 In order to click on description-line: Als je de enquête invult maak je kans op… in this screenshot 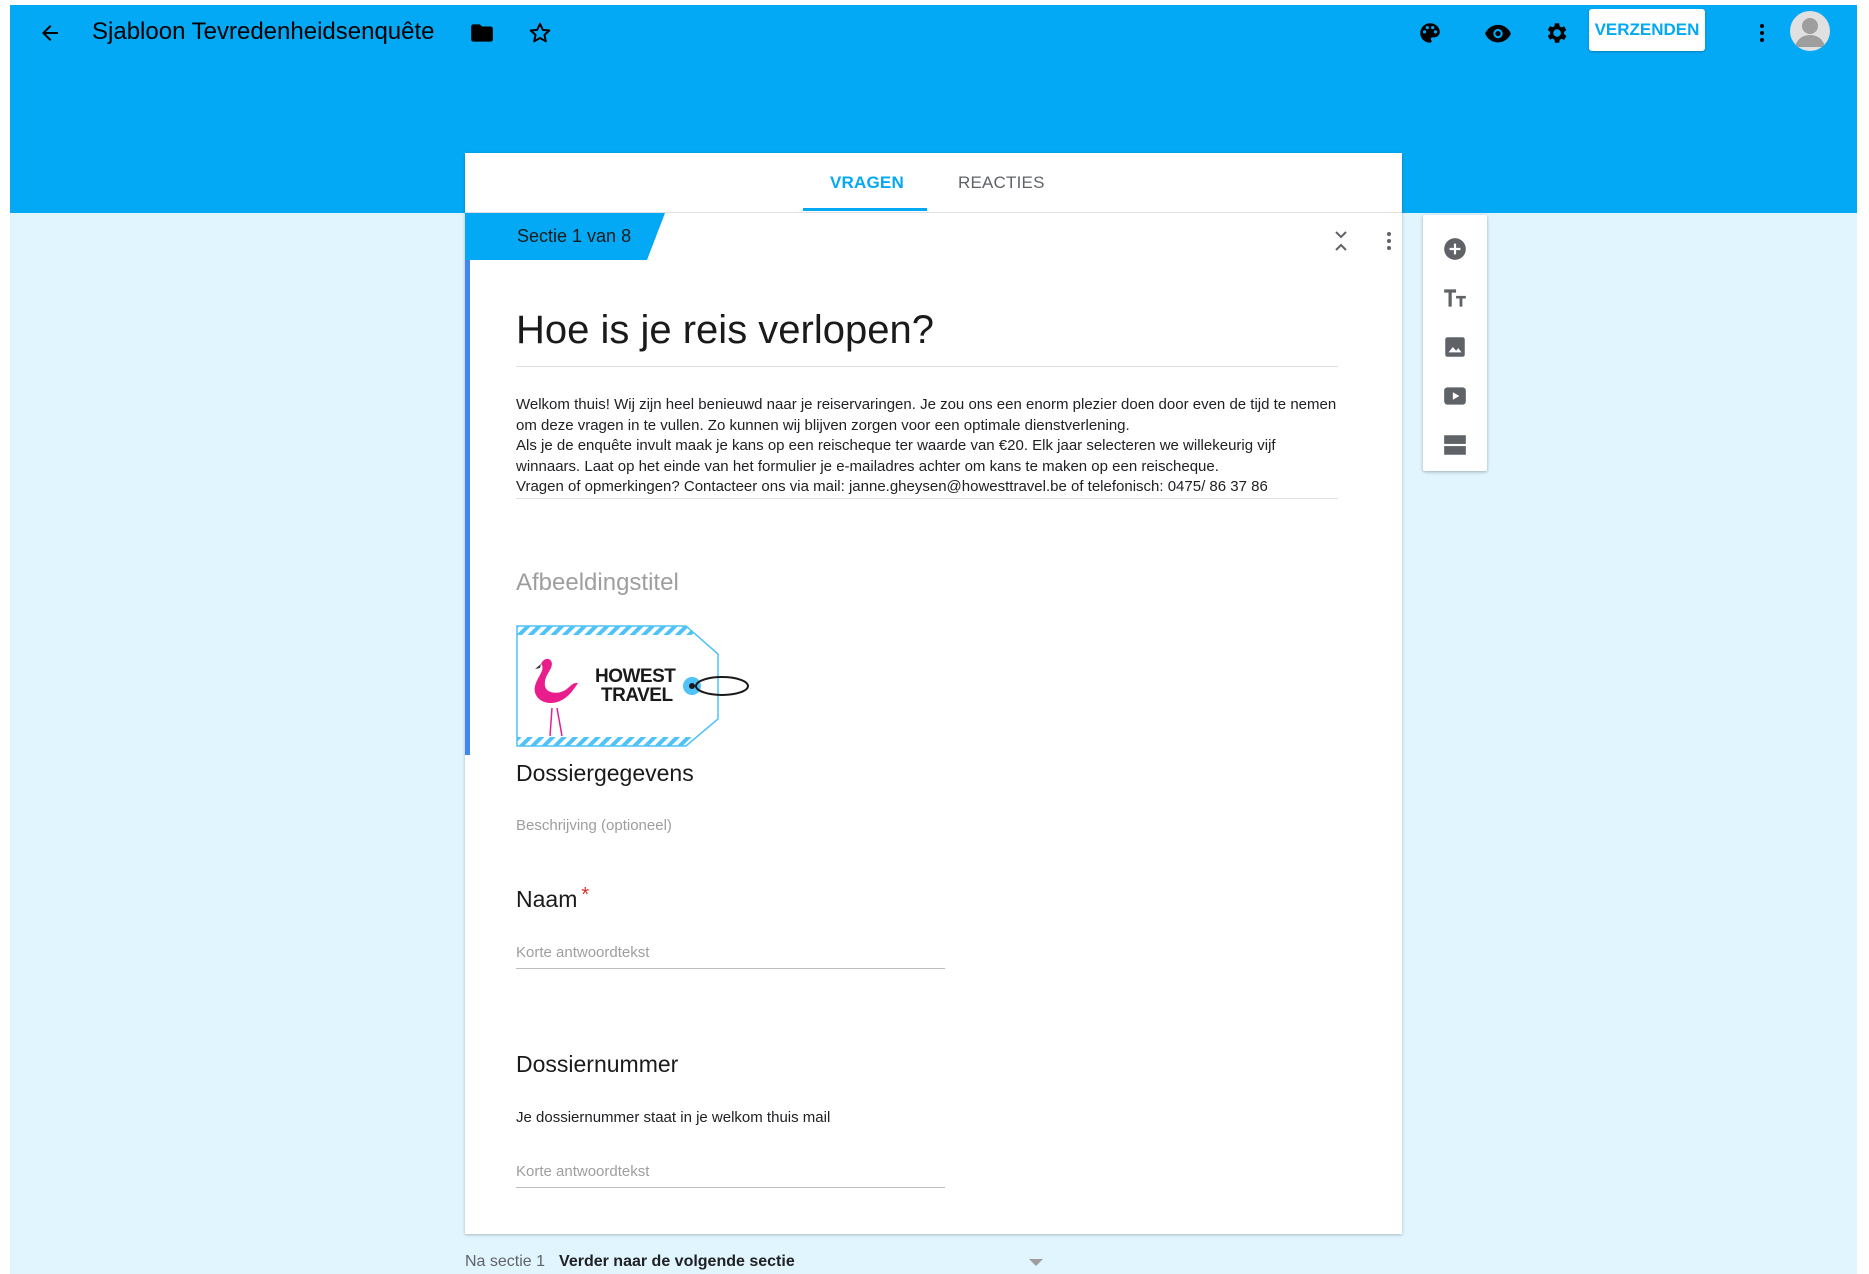, I will do `click(896, 445)`.